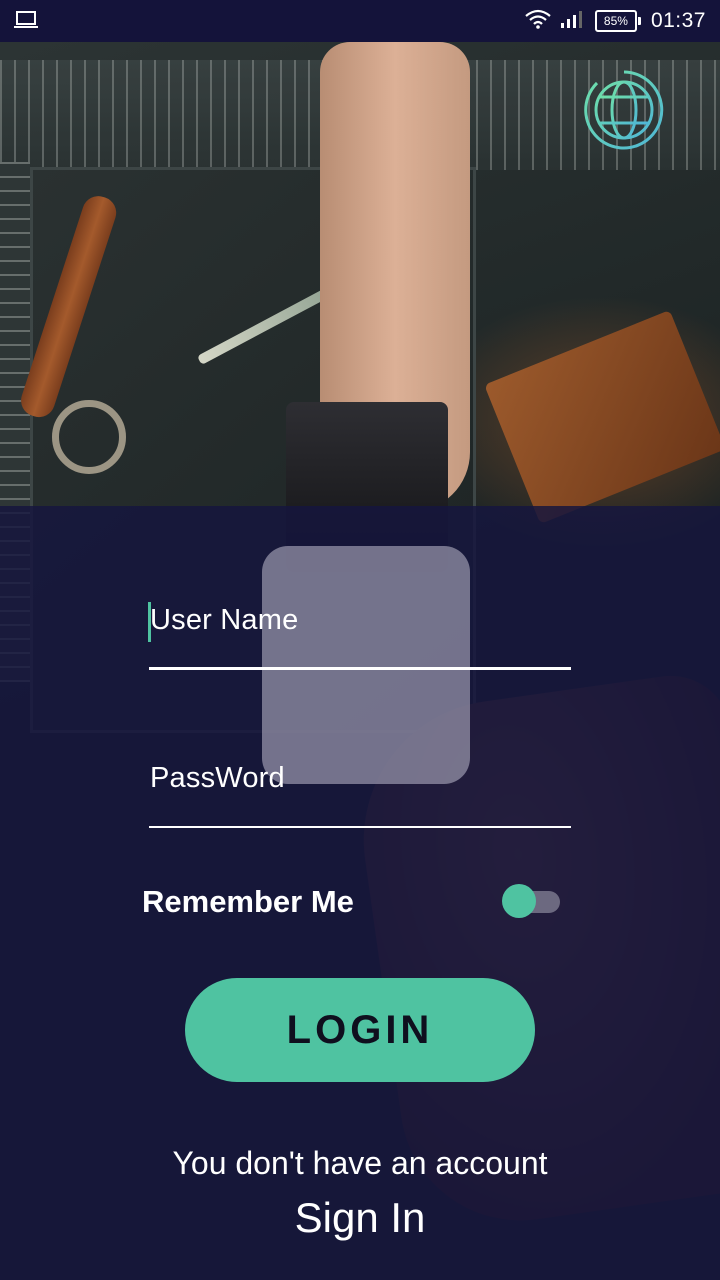 Image resolution: width=720 pixels, height=1280 pixels. I want to click on toggle-thumb, so click(519, 901).